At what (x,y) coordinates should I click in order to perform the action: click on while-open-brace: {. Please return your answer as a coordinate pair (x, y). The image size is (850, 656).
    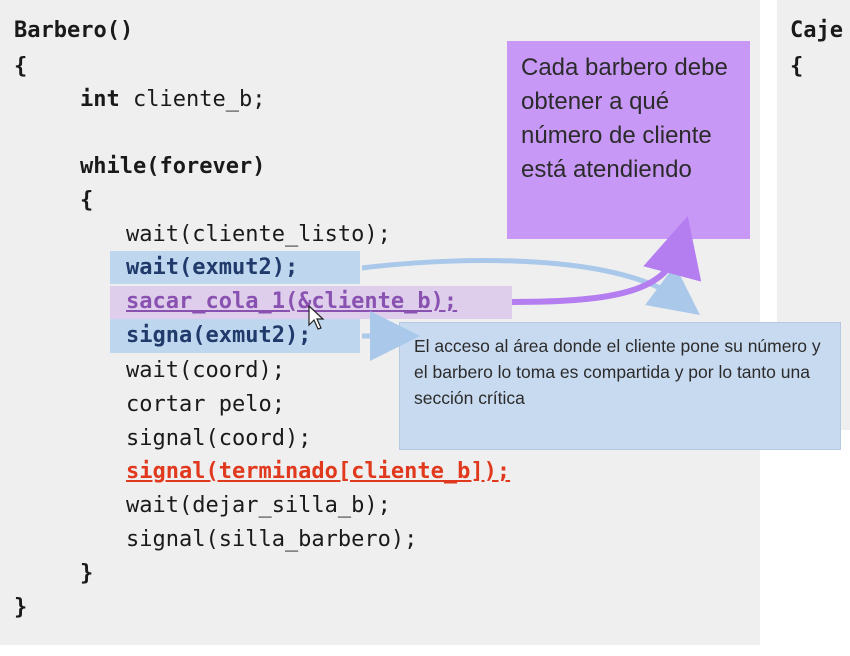
    Looking at the image, I should click on (87, 200).